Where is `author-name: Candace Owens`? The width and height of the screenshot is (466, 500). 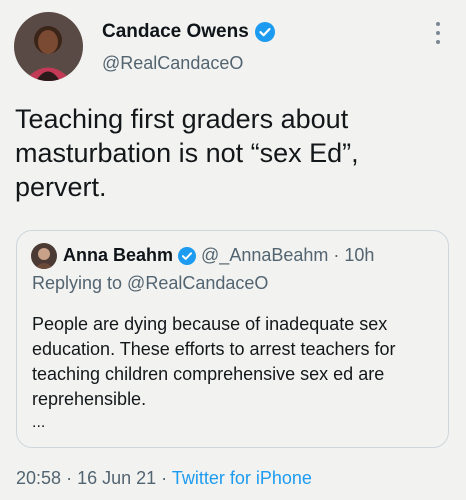 author-name: Candace Owens is located at coordinates (188, 32).